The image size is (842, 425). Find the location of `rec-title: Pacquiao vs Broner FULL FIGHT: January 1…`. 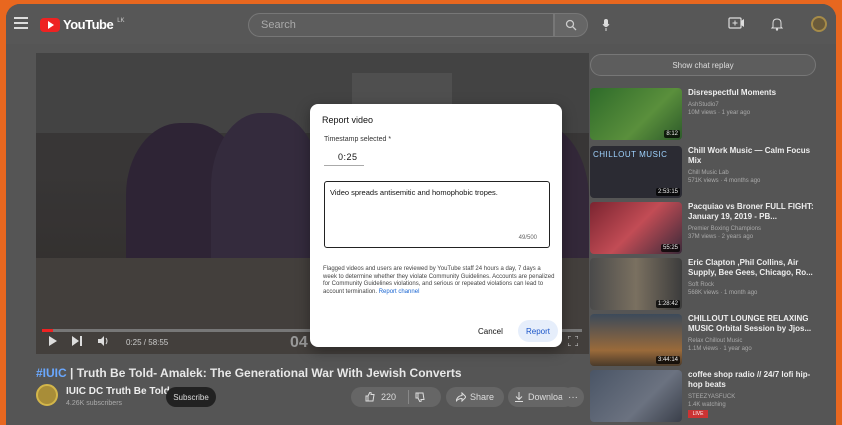

rec-title: Pacquiao vs Broner FULL FIGHT: January 1… is located at coordinates (756, 212).